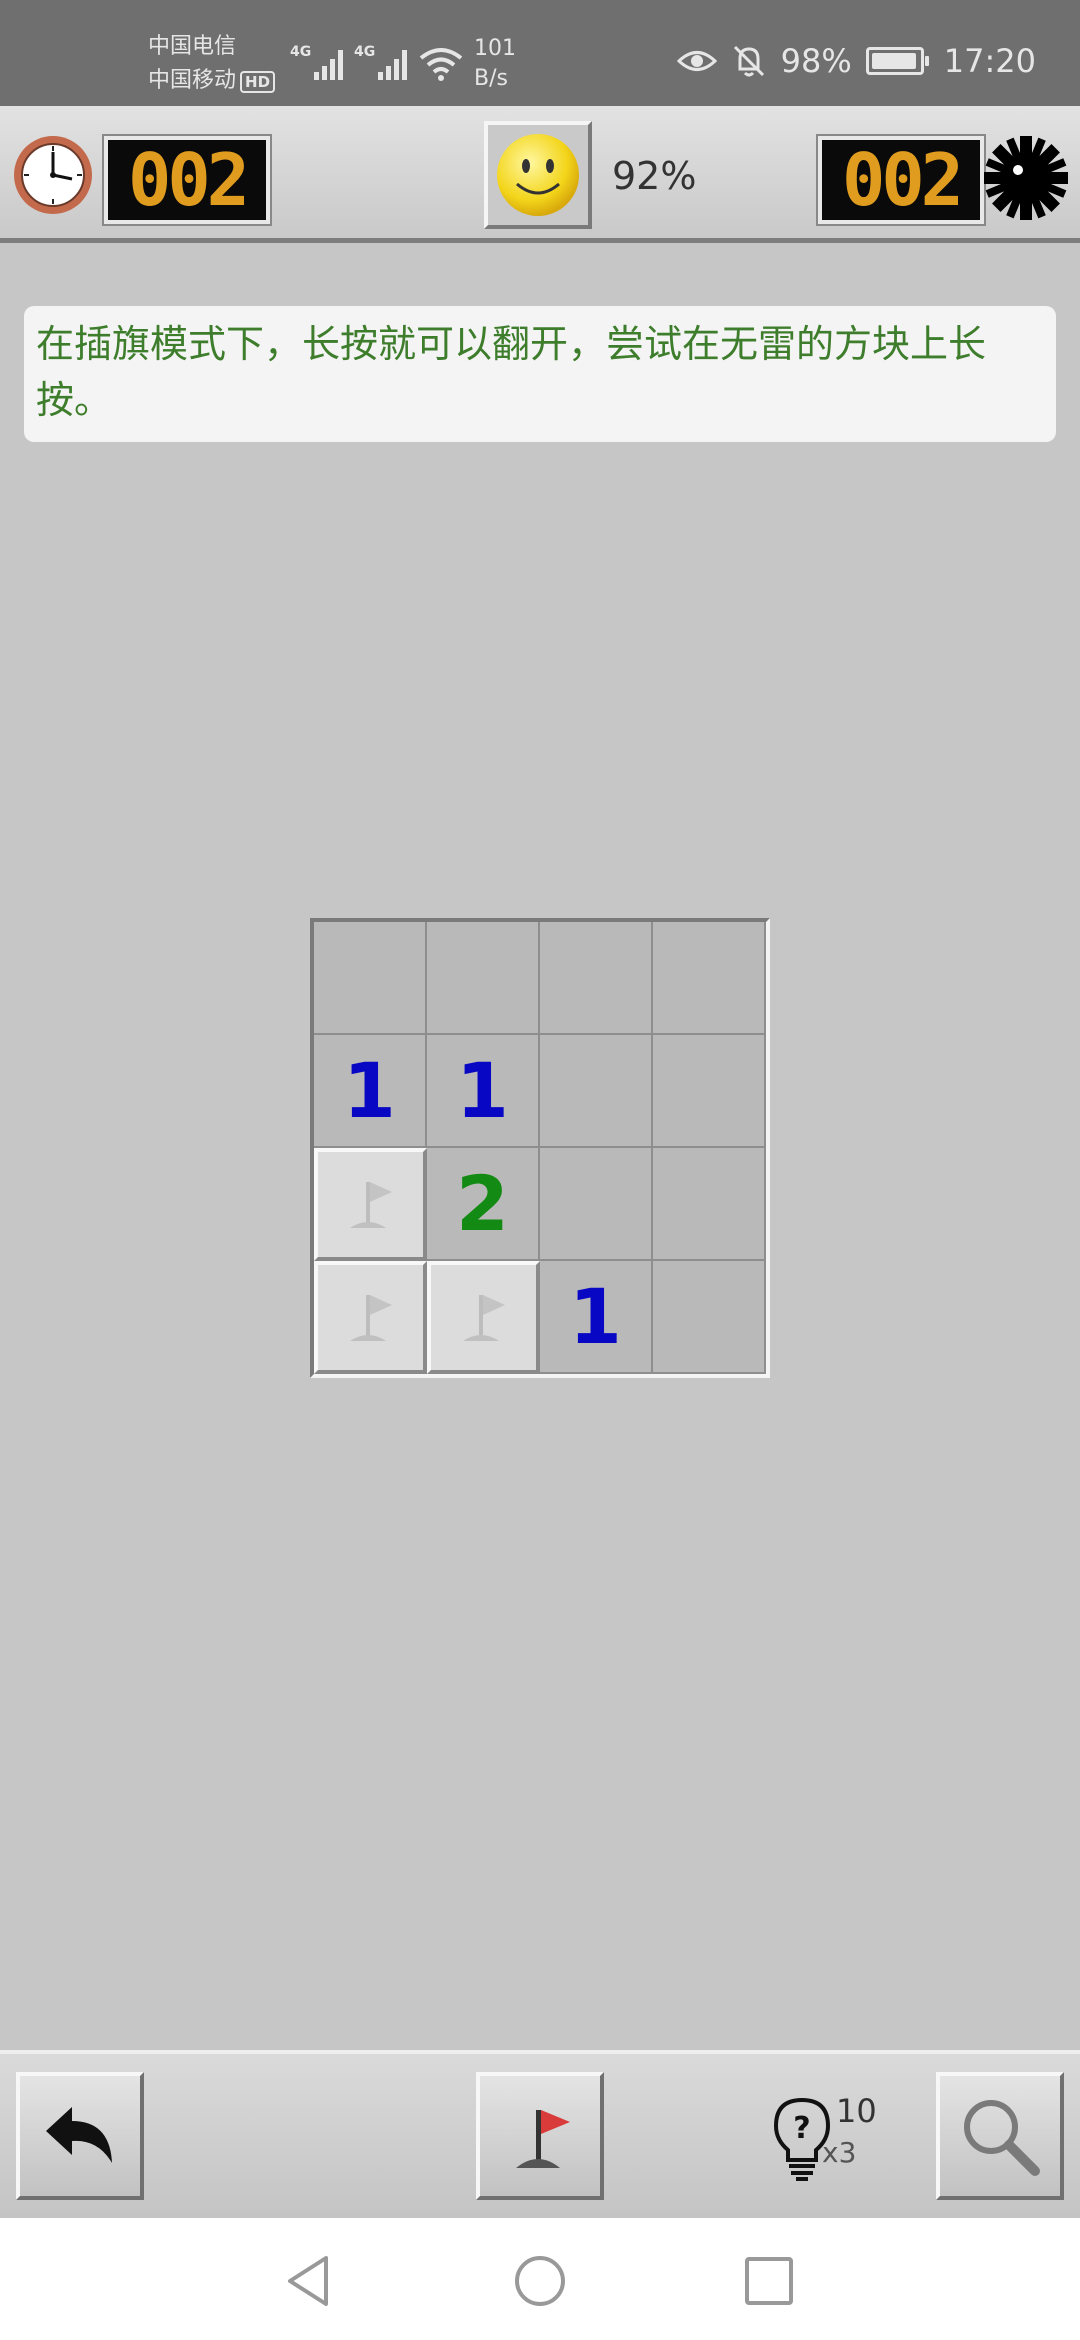 The height and width of the screenshot is (2340, 1080). Describe the element at coordinates (654, 176) in the screenshot. I see `progress-percent: 92%` at that location.